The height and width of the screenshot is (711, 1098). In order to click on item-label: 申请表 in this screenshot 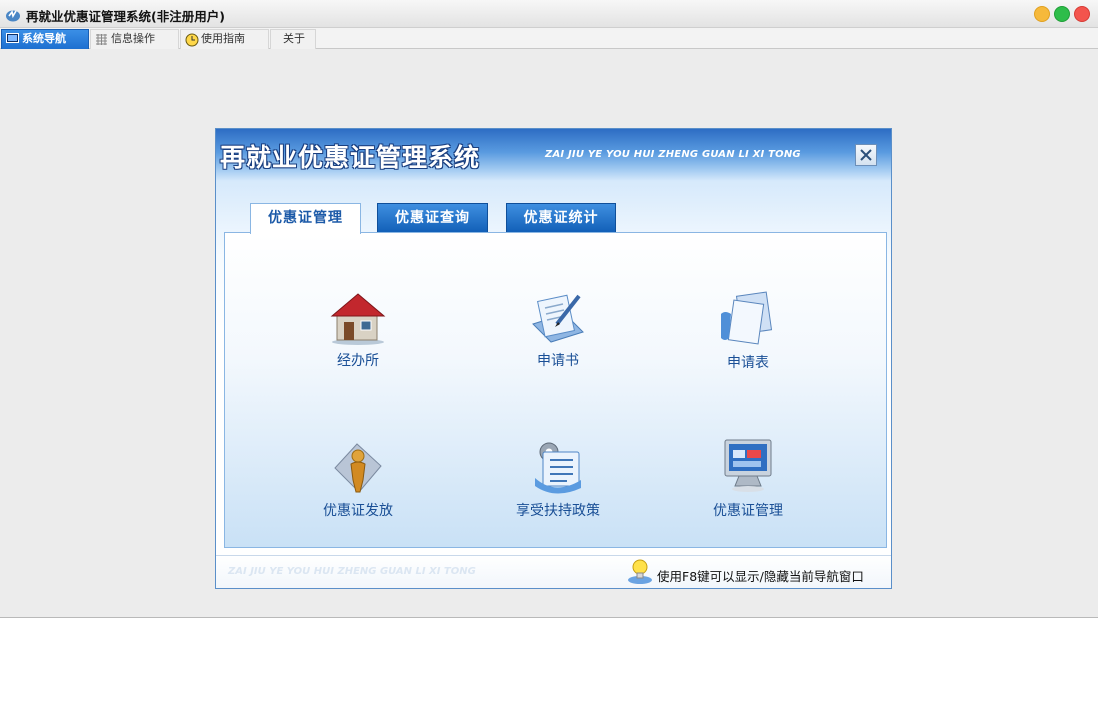, I will do `click(748, 363)`.